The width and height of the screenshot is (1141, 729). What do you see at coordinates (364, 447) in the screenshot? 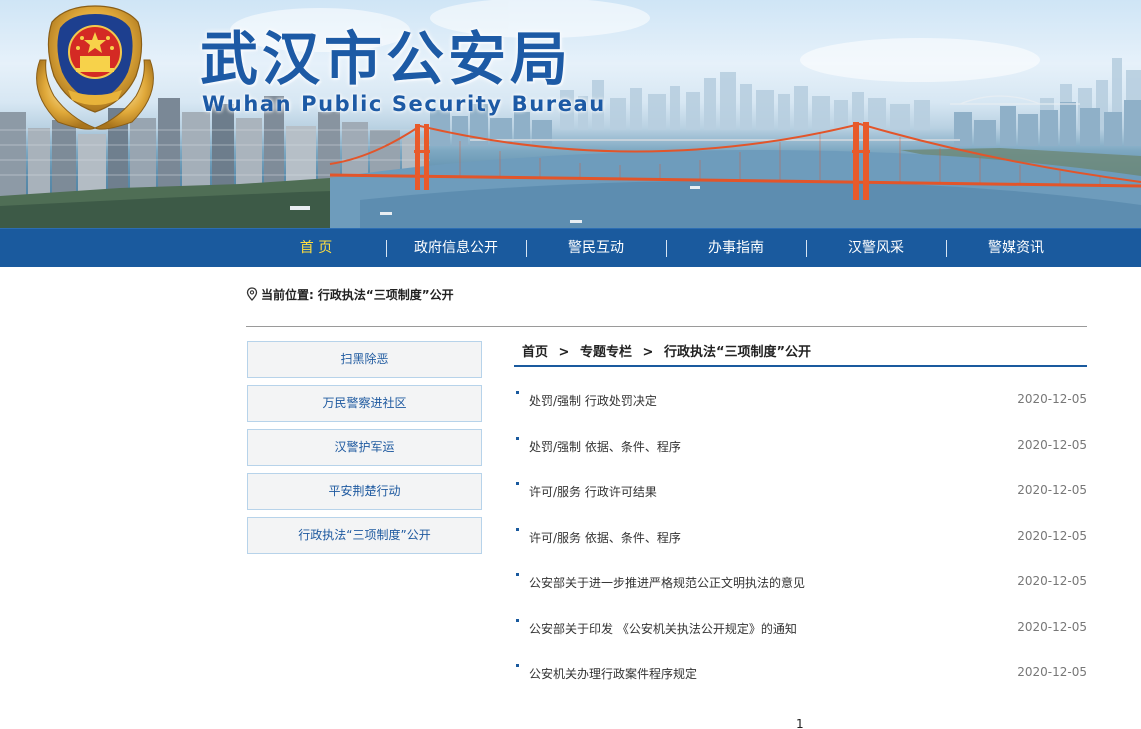
I see `sidebar-item-military-games: 汉警护军运` at bounding box center [364, 447].